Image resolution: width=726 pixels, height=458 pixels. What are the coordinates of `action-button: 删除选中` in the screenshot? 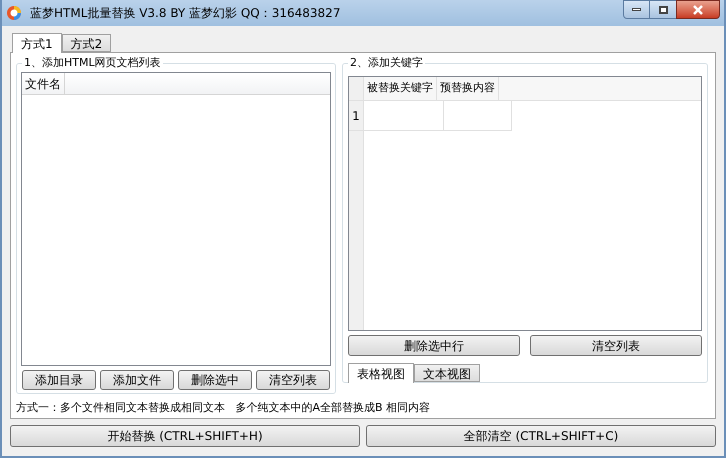 It's located at (215, 380).